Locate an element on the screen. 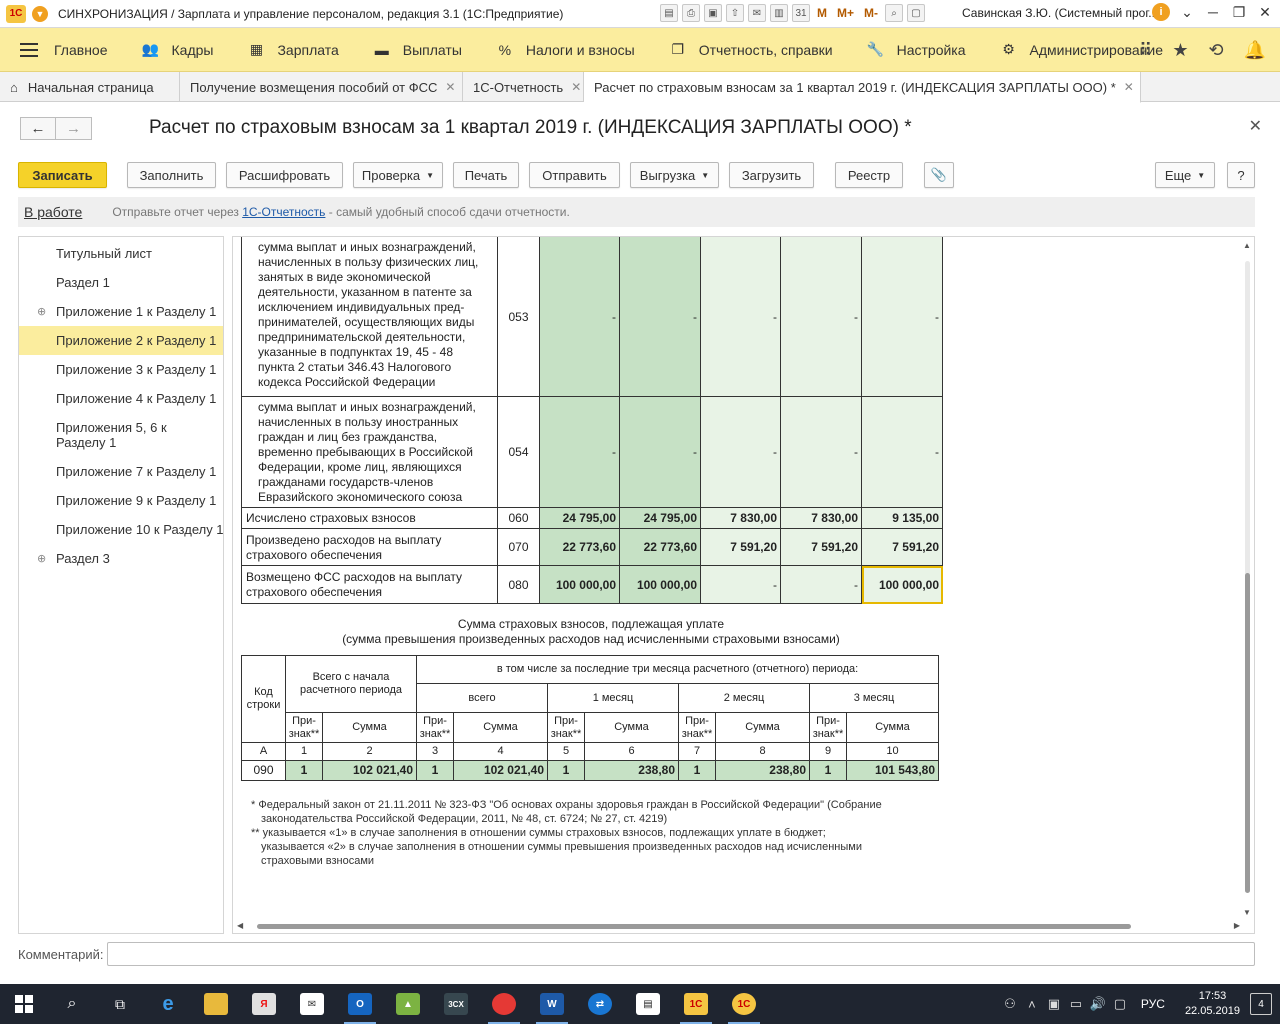 Image resolution: width=1280 pixels, height=1024 pixels. taskbar-app-3cx: 3CX is located at coordinates (456, 1004).